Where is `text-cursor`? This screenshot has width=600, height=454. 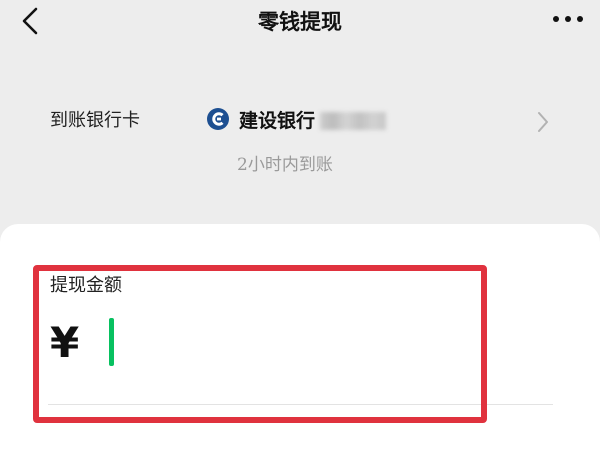
text-cursor is located at coordinates (111, 342).